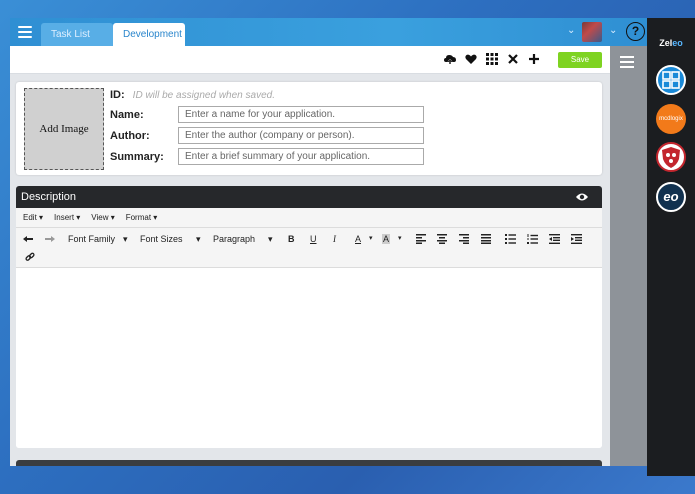 This screenshot has height=494, width=695. Describe the element at coordinates (471, 59) in the screenshot. I see `heart-icon` at that location.